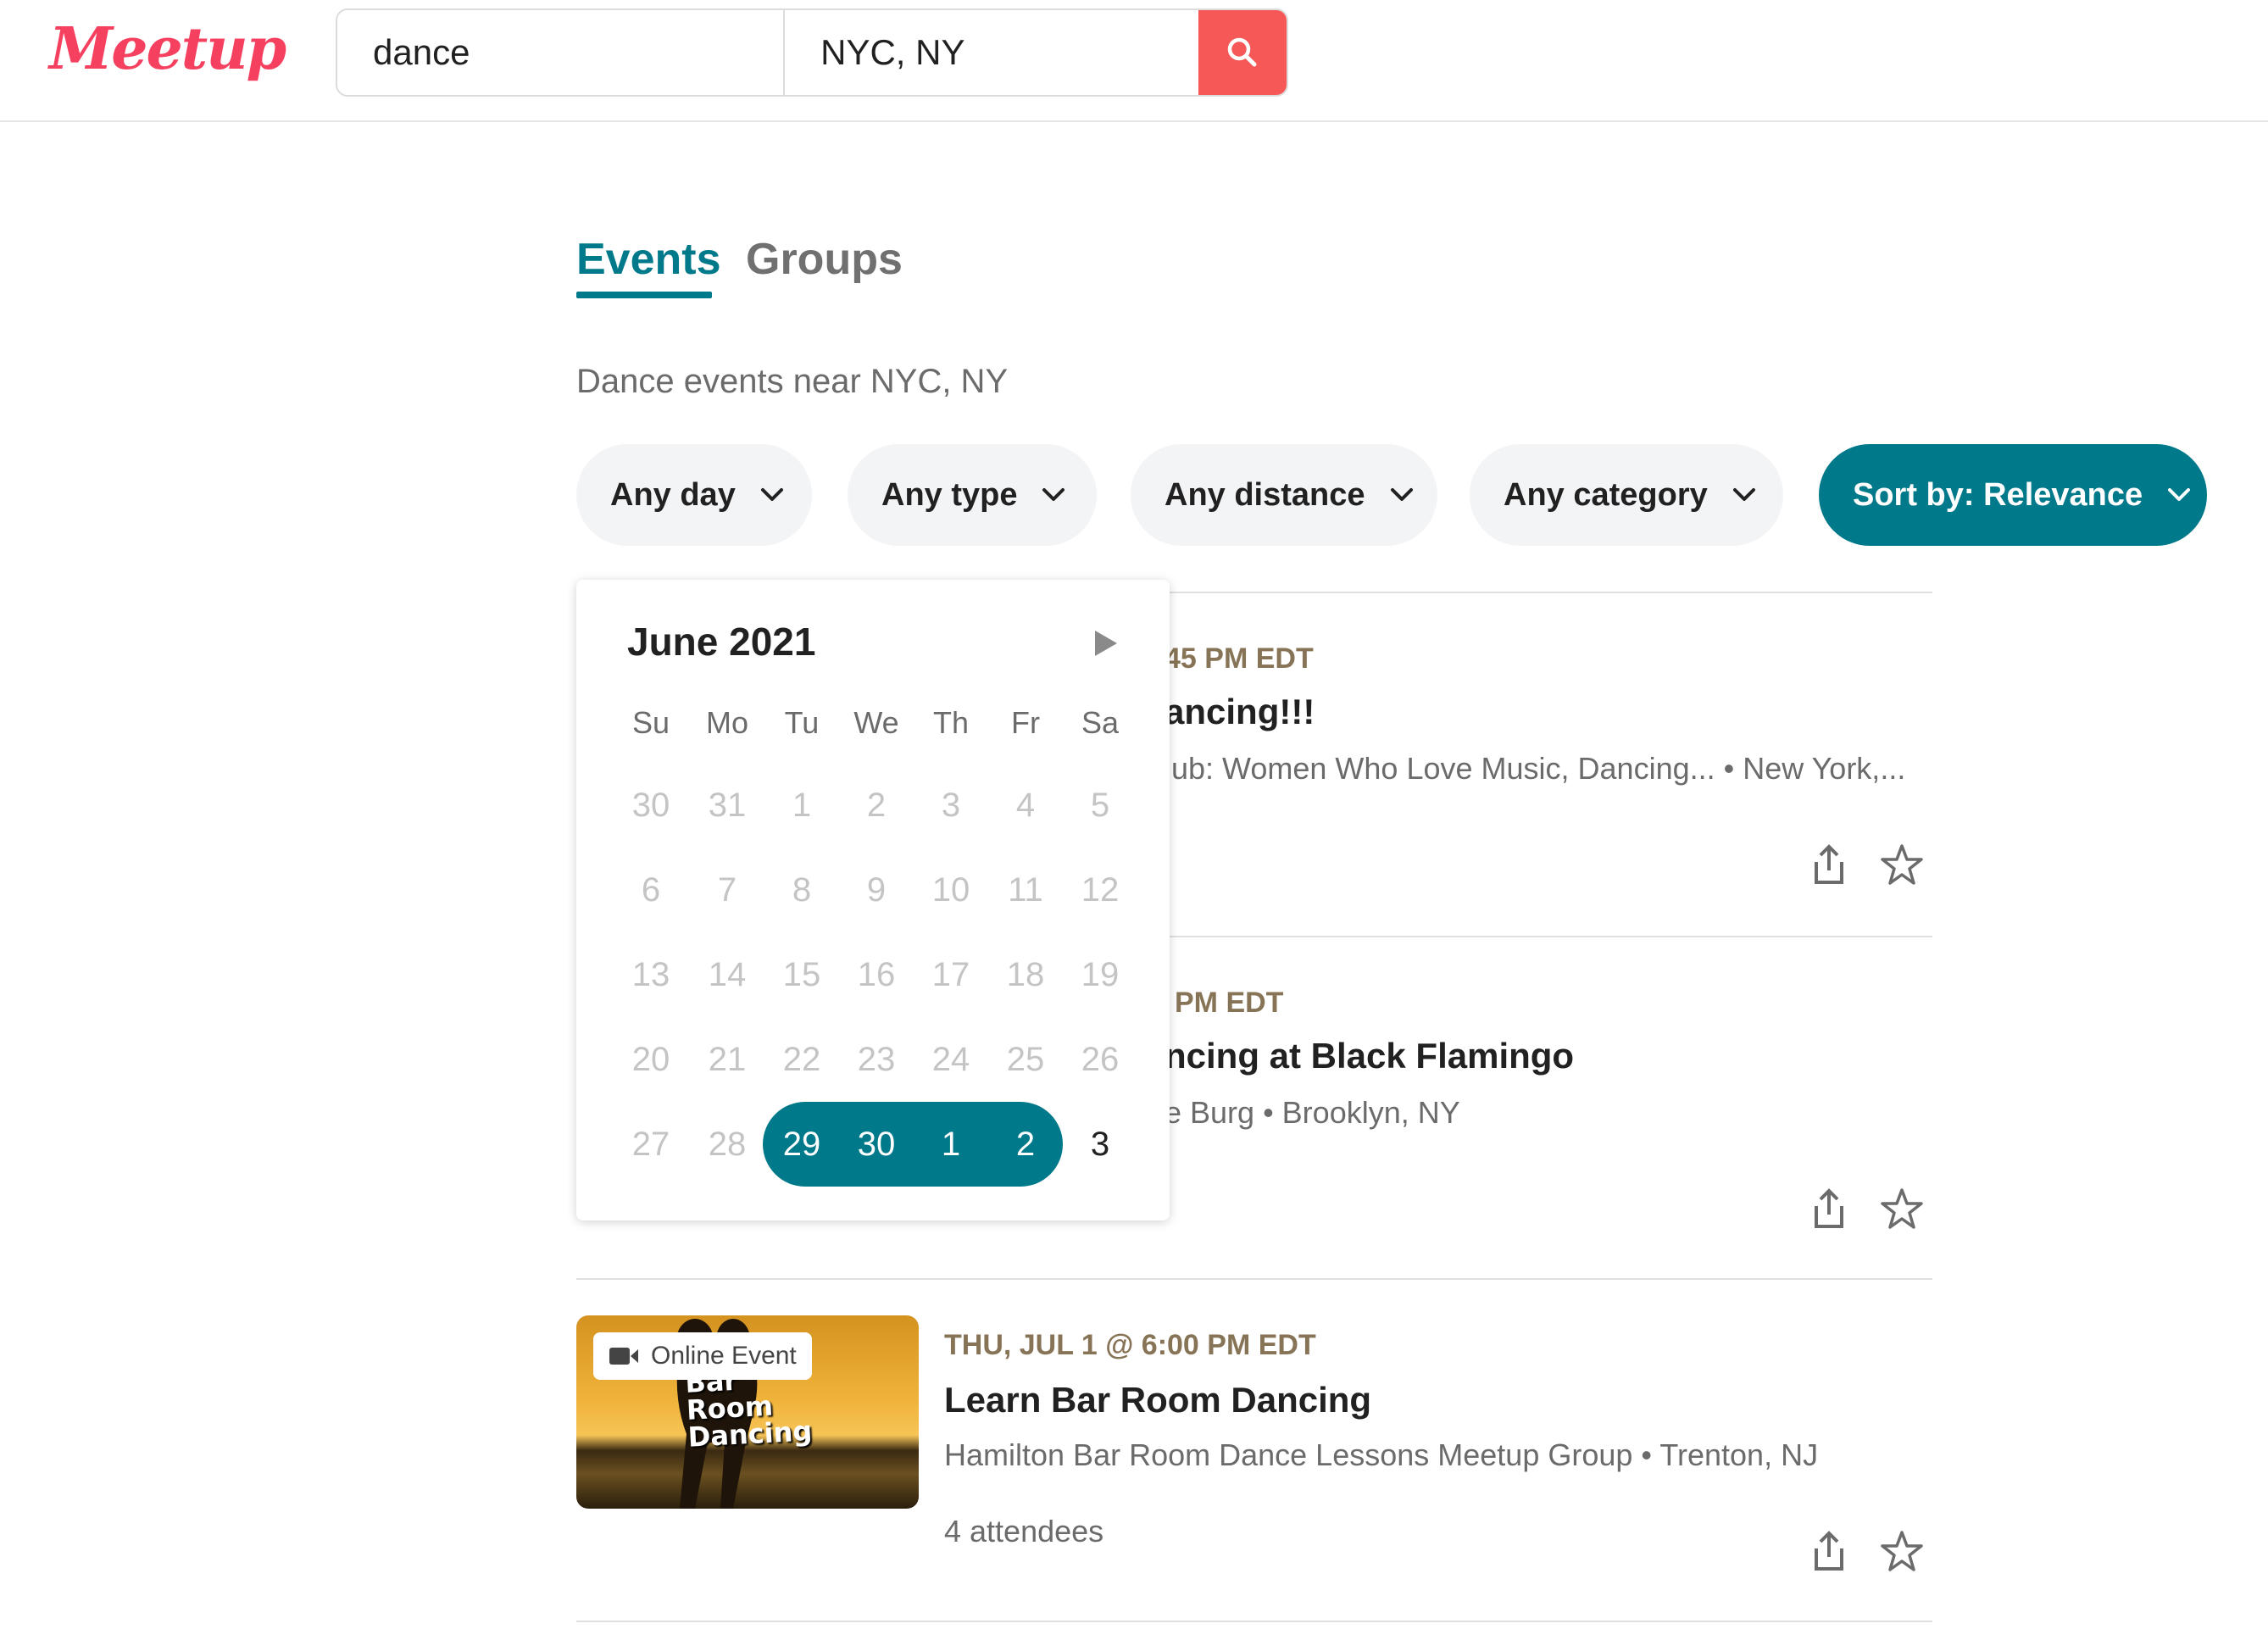  I want to click on calendar-day: 19, so click(1100, 975).